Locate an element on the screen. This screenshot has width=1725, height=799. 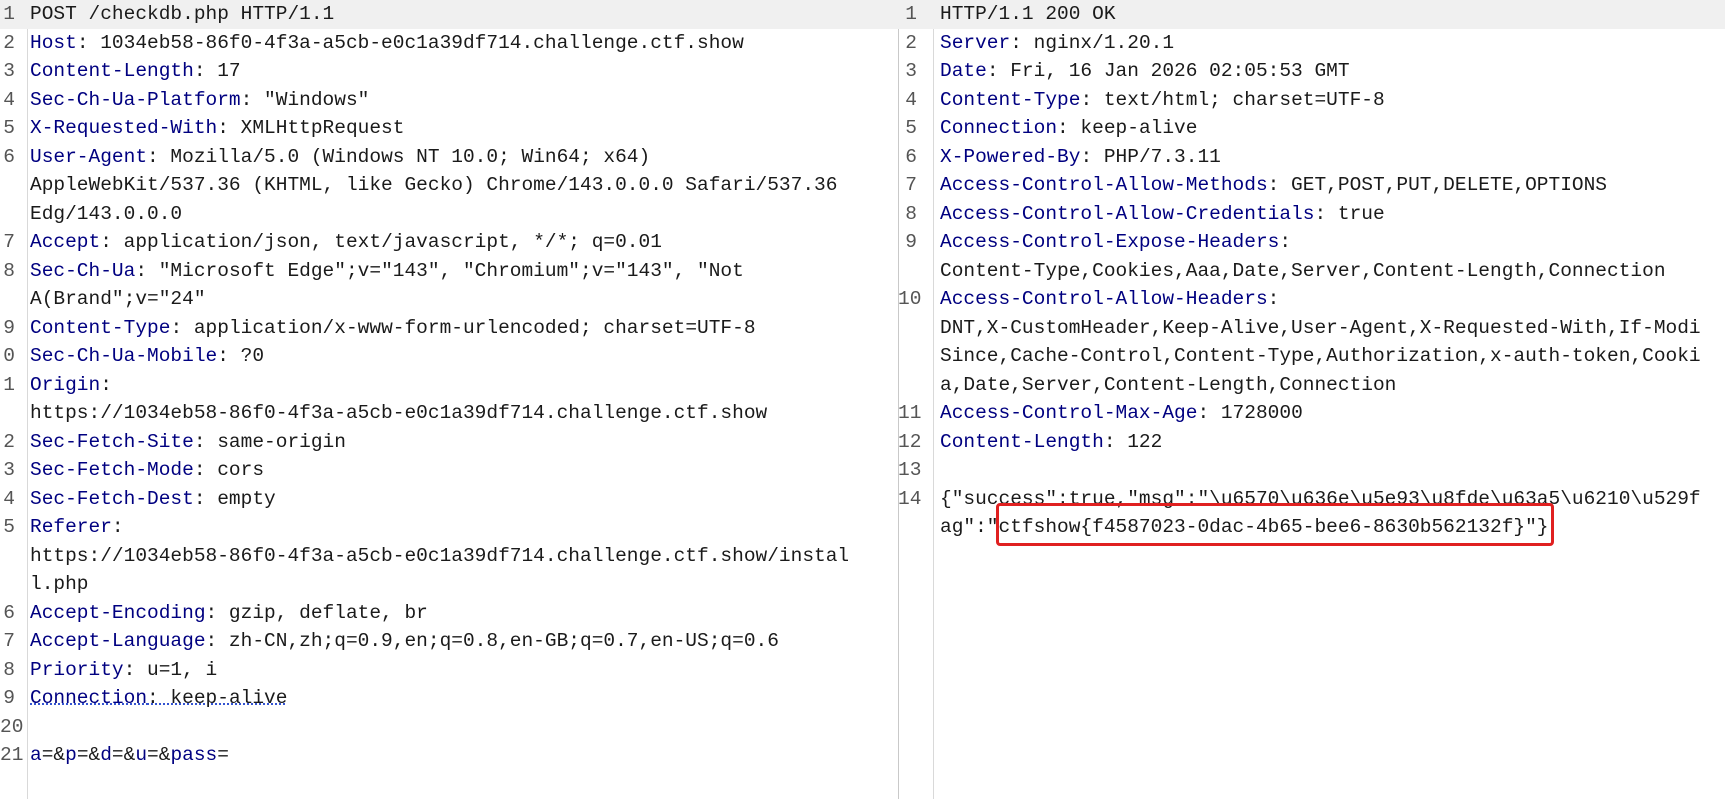
request-line: 4 Sec-Fetch-Dest: empty is located at coordinates (449, 499).